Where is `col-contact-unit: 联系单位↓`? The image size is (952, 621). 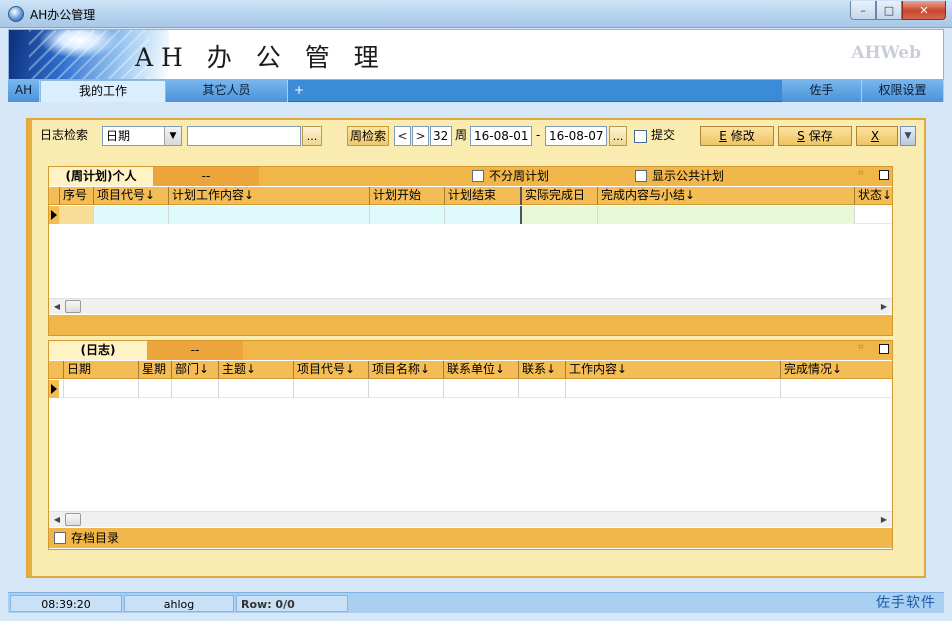 col-contact-unit: 联系单位↓ is located at coordinates (480, 370).